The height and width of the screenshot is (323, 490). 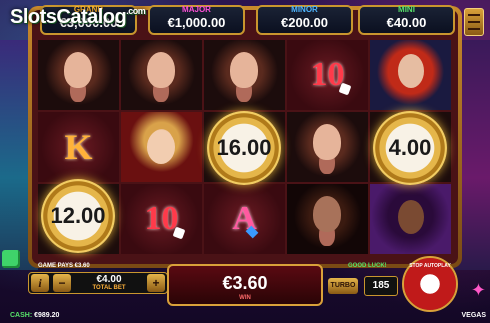 I want to click on stop-autoplay-button: STOP AUTOPLAY, so click(x=430, y=284).